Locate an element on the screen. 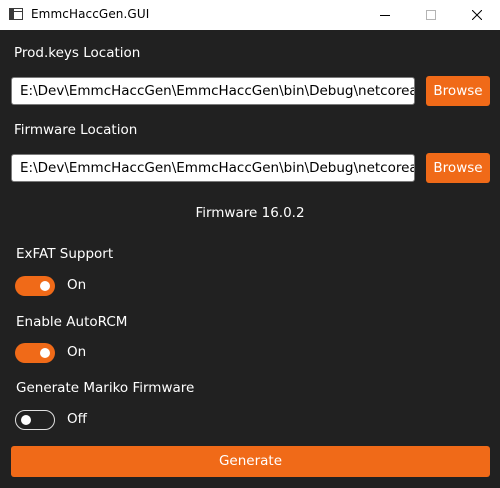  close-icon is located at coordinates (477, 15).